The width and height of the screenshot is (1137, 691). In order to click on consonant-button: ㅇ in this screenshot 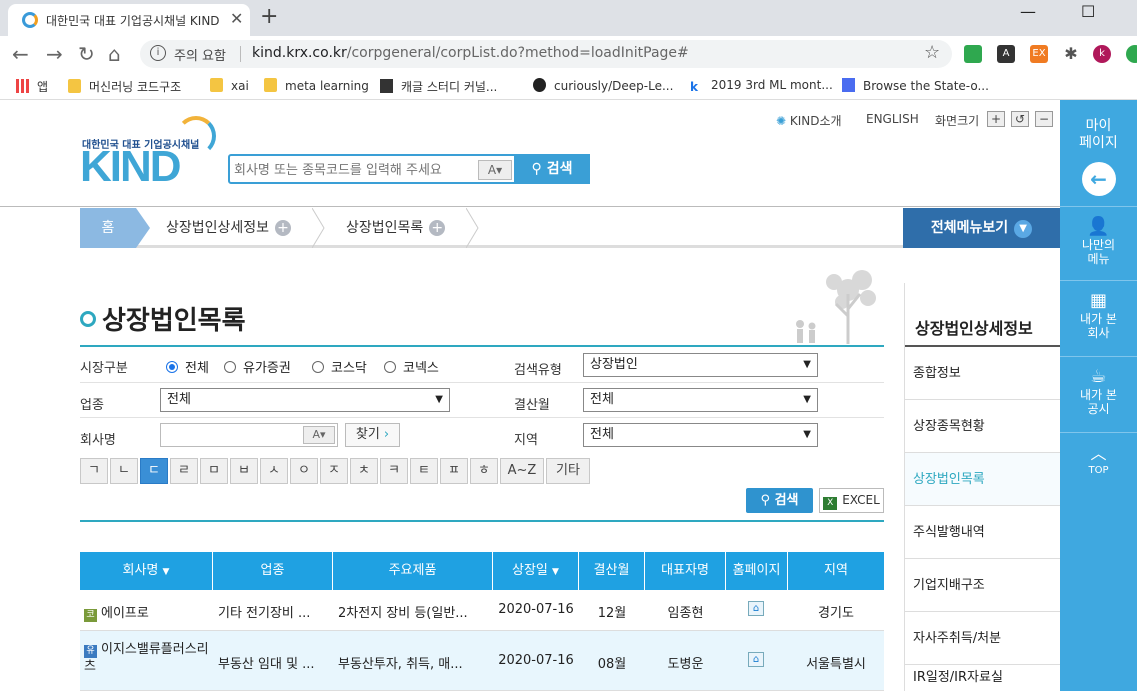, I will do `click(304, 471)`.